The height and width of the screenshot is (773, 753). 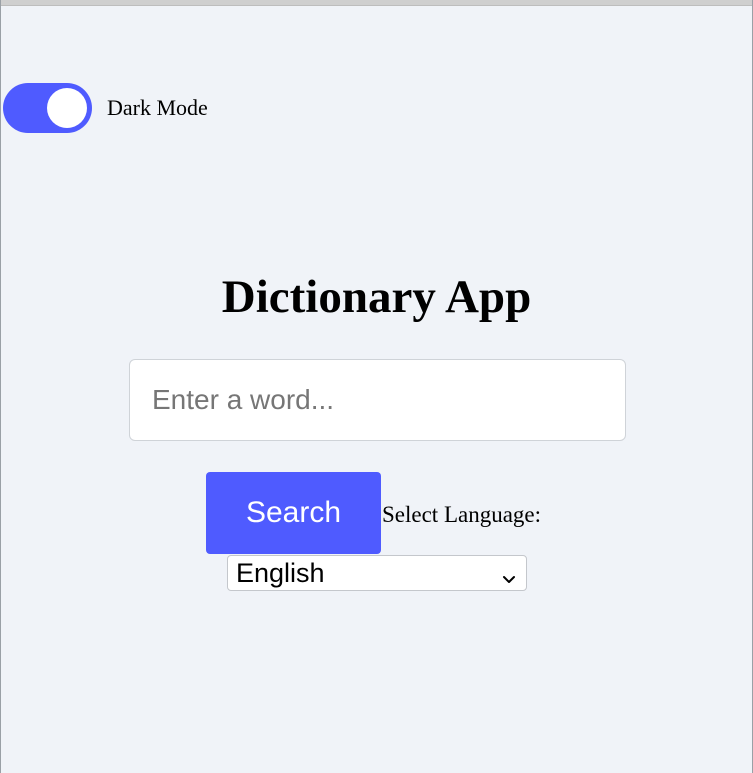 I want to click on dark-mode-toggle-row: Dark Mode, so click(x=105, y=108).